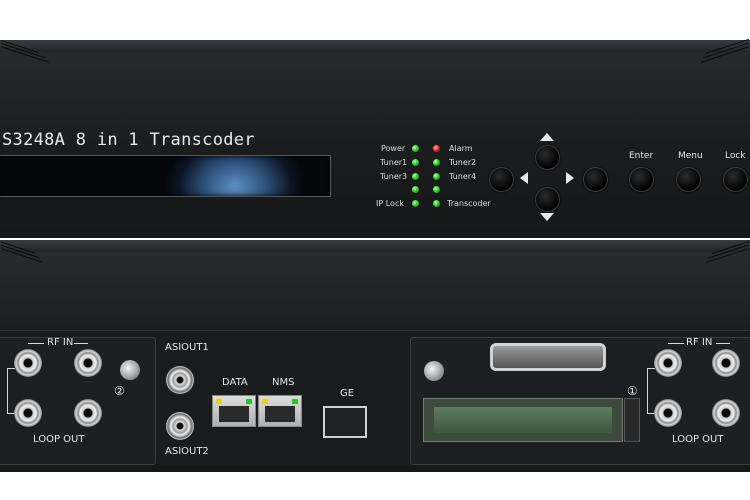 The width and height of the screenshot is (750, 500). I want to click on pcb-card-slot, so click(523, 420).